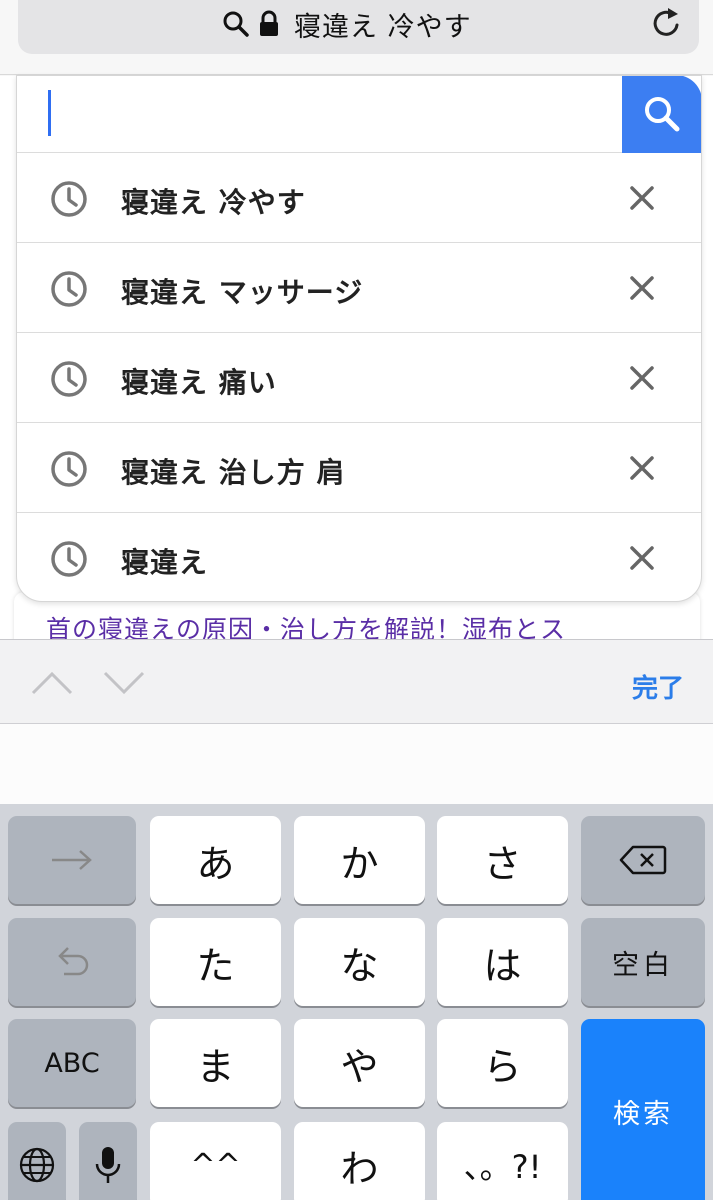 The width and height of the screenshot is (713, 1200). I want to click on search-key-label: 検索, so click(643, 1114).